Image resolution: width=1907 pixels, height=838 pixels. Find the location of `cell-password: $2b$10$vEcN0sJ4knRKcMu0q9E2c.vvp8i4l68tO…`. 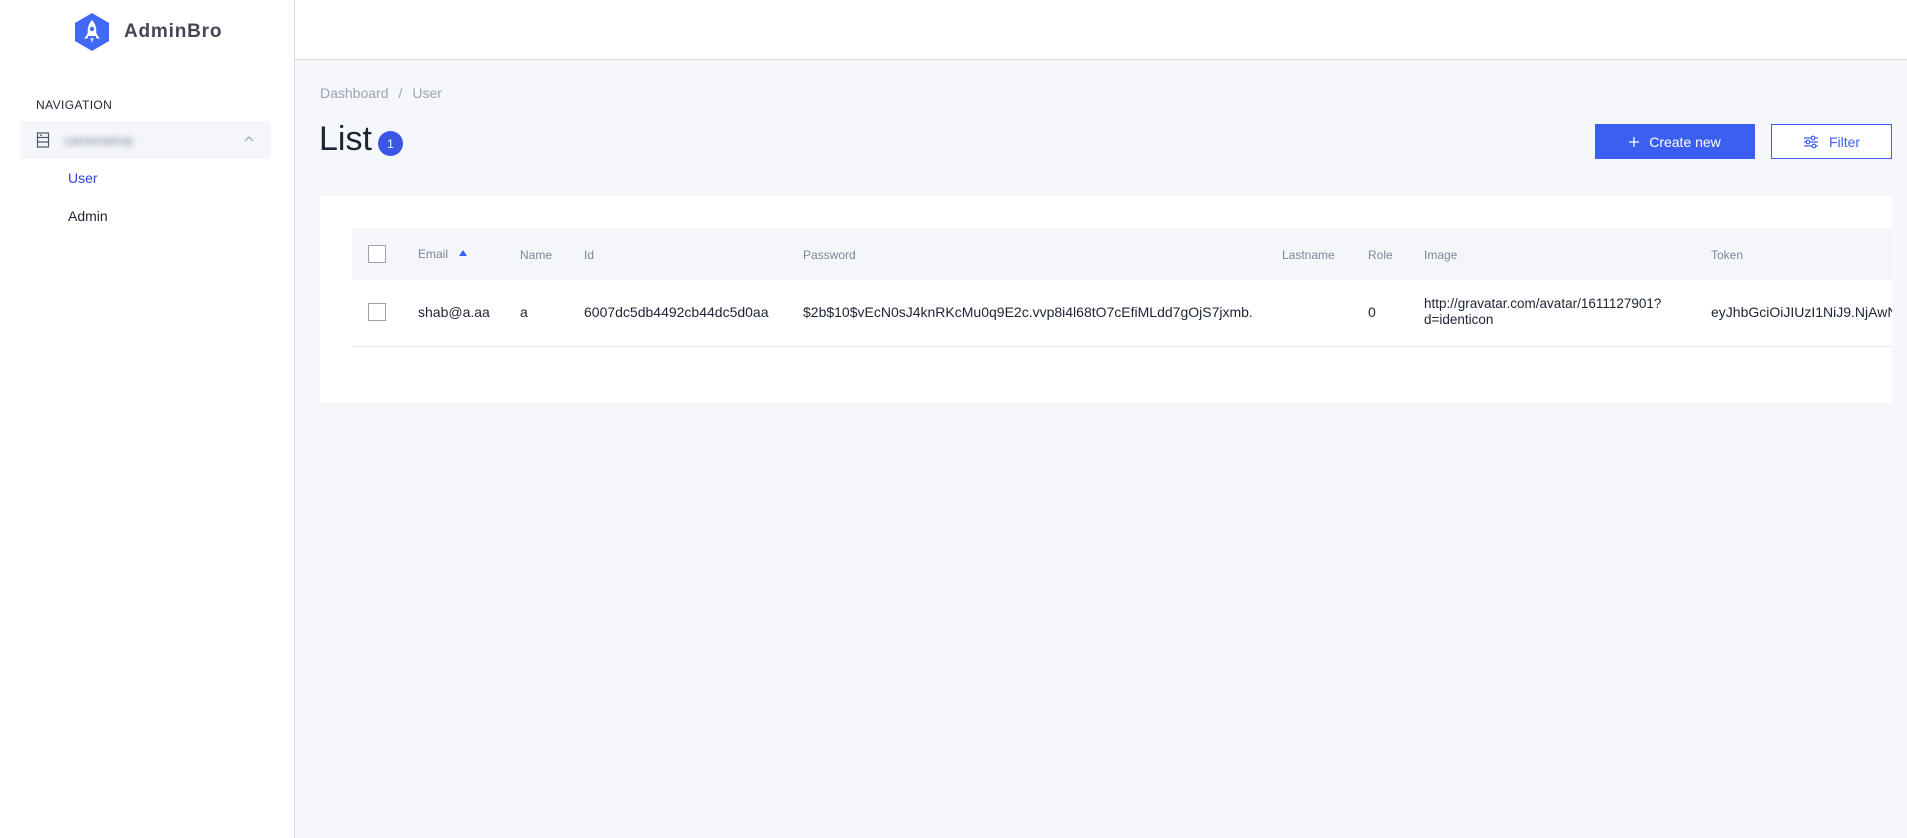

cell-password: $2b$10$vEcN0sJ4knRKcMu0q9E2c.vvp8i4l68tO… is located at coordinates (1028, 312).